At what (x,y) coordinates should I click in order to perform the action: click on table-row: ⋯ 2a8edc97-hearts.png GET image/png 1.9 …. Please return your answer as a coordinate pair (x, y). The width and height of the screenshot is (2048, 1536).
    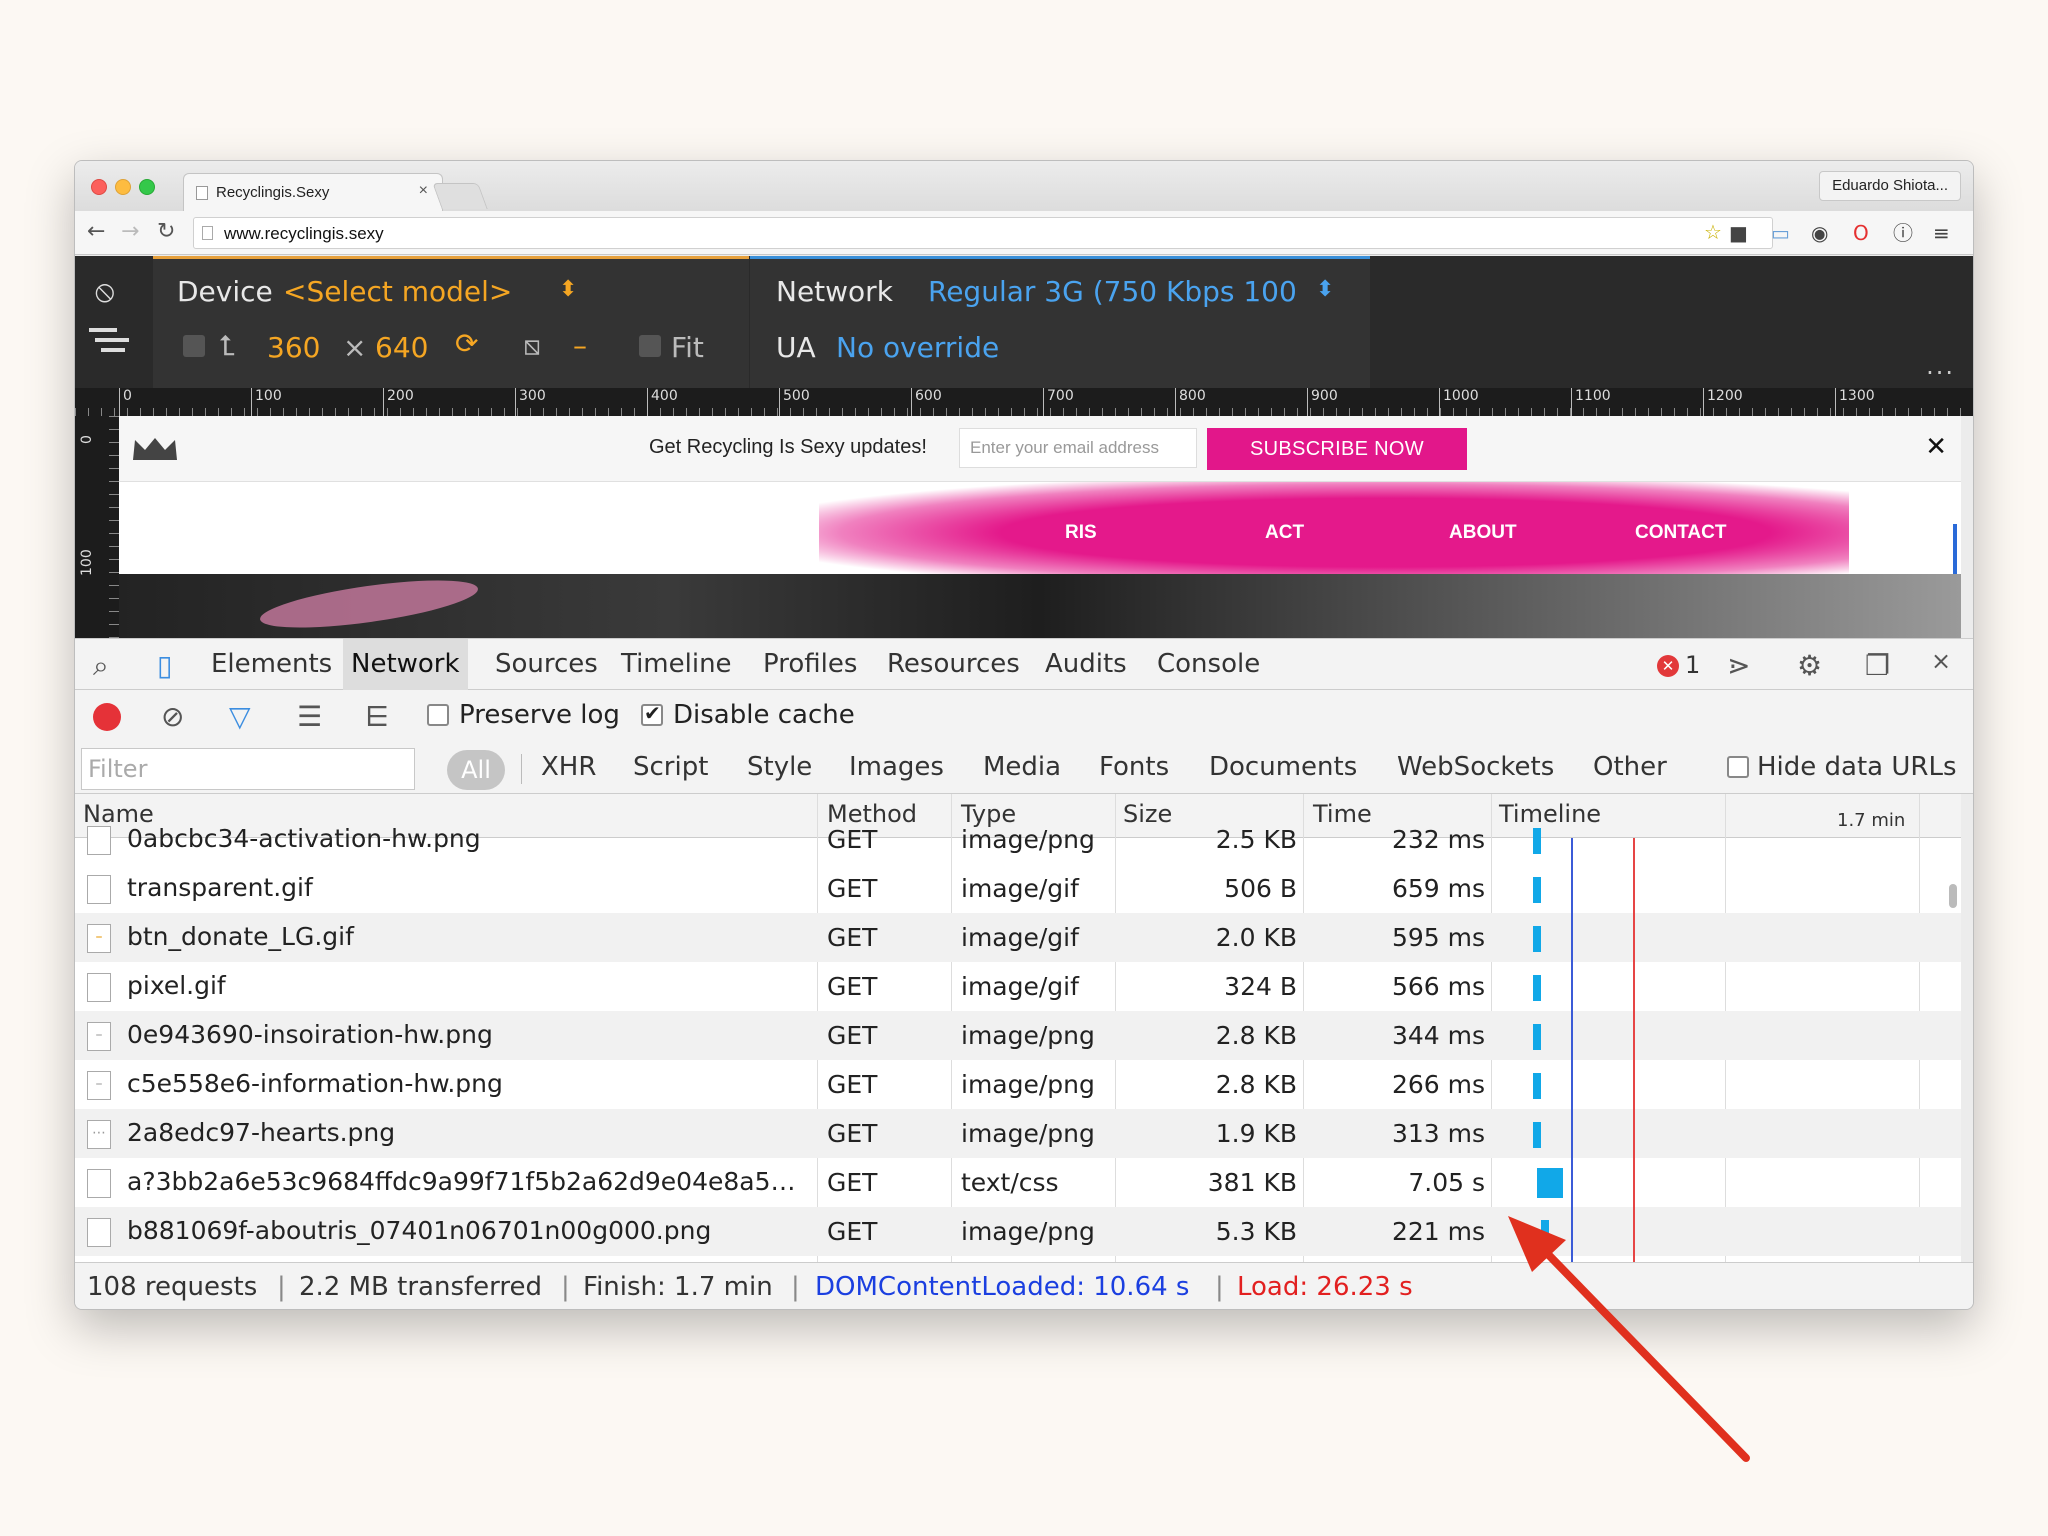
    Looking at the image, I should click on (1018, 1133).